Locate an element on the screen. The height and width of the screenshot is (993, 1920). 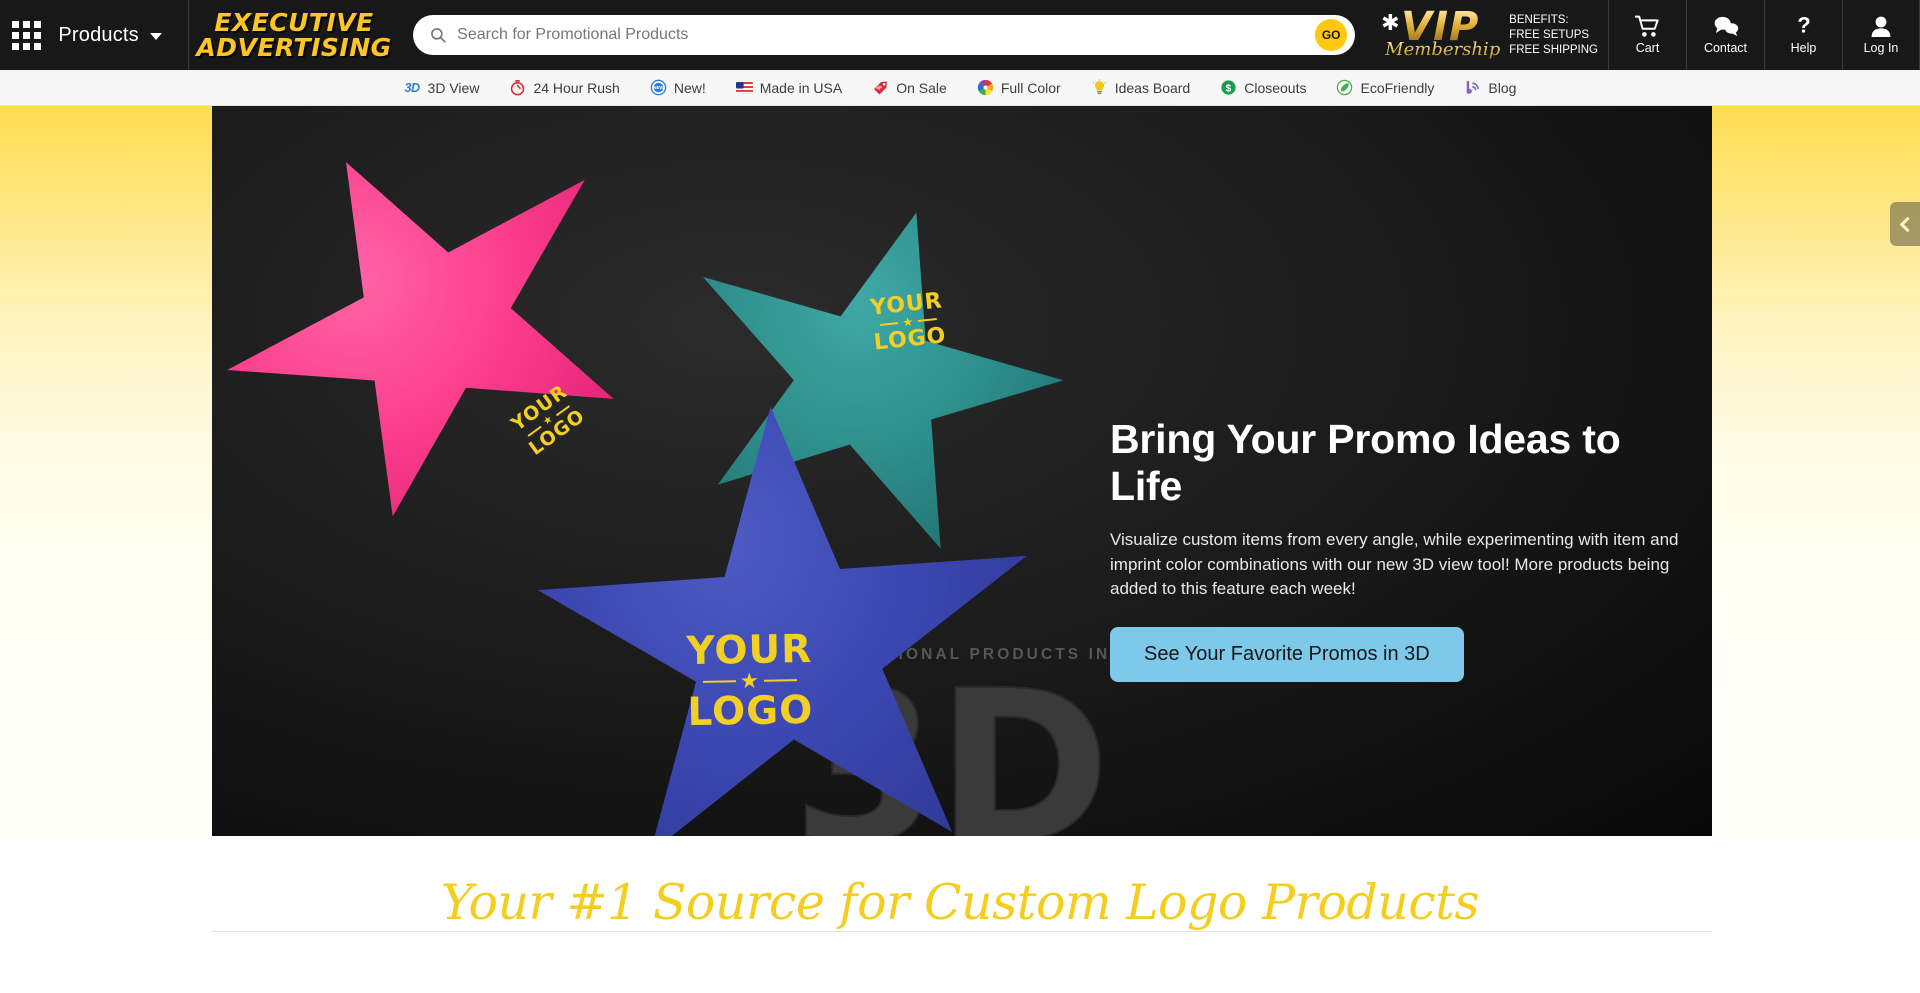
dollar-coin-icon: $ is located at coordinates (1228, 87).